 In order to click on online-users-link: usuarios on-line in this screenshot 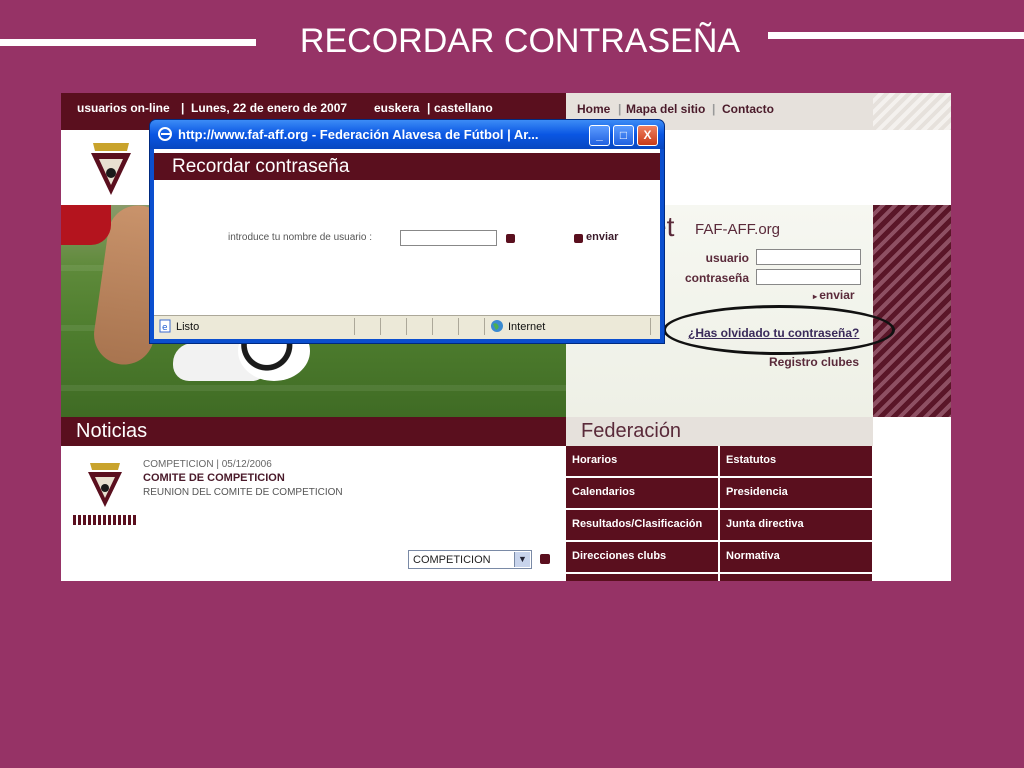, I will do `click(123, 108)`.